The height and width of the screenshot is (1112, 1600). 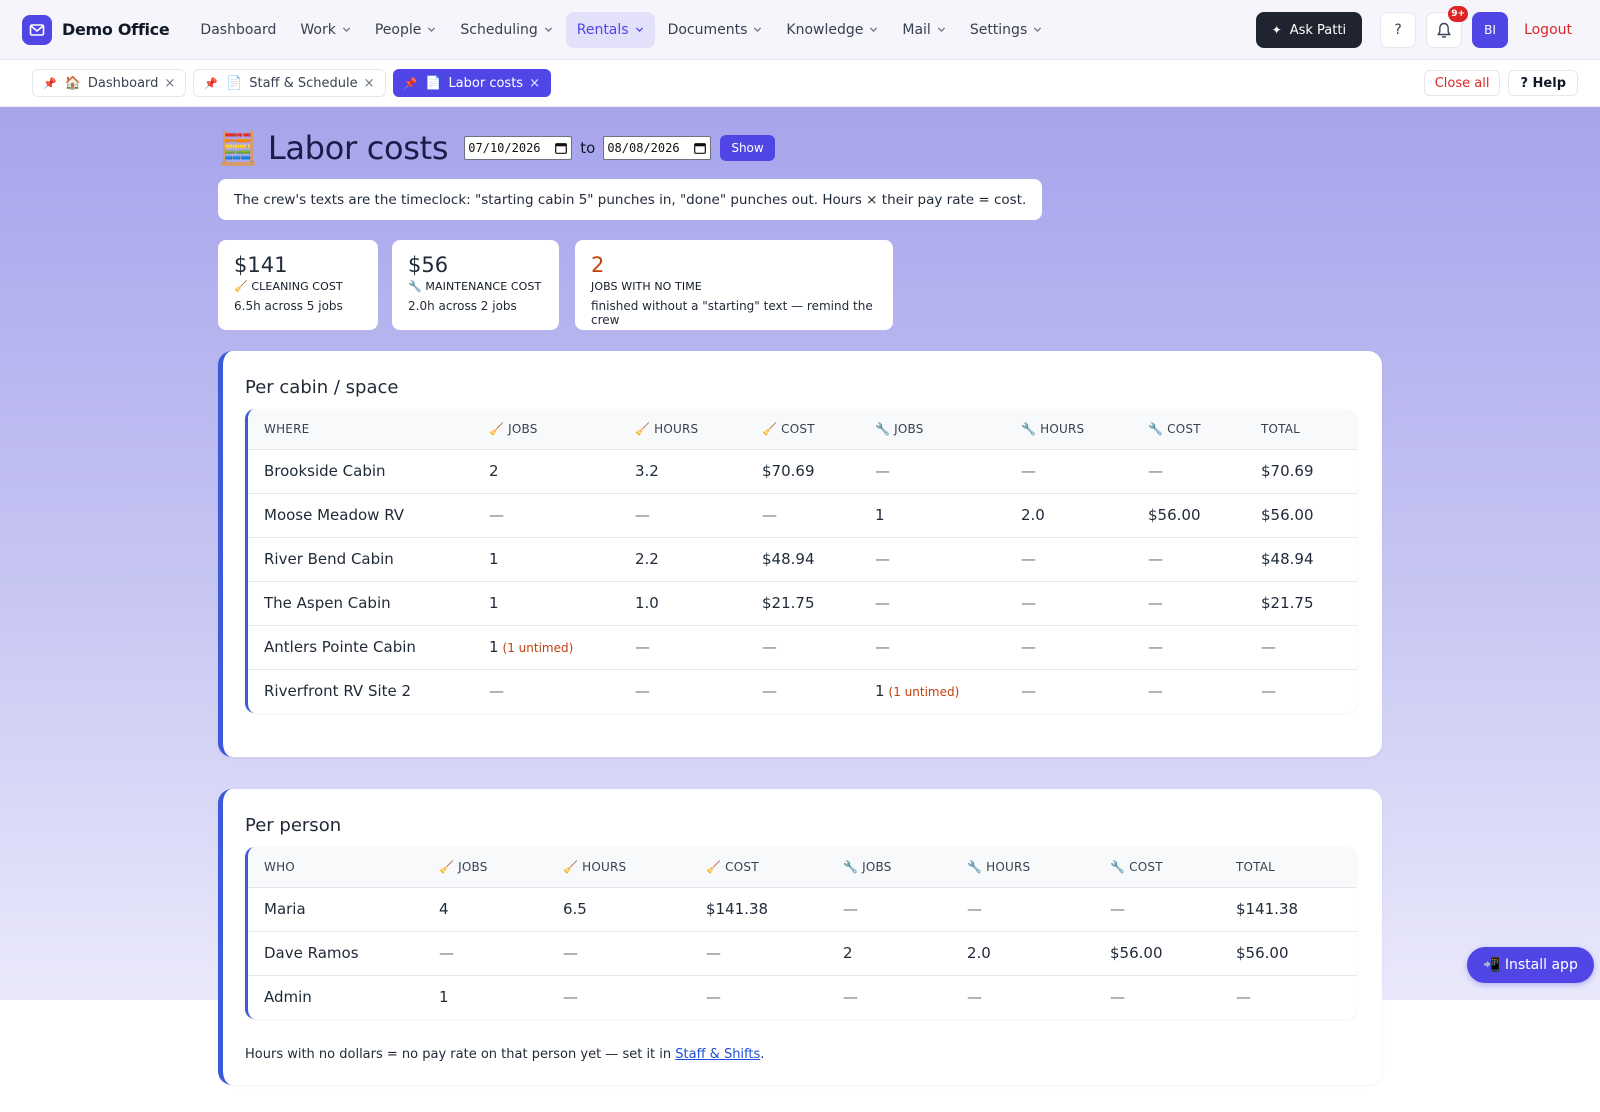 What do you see at coordinates (802, 603) in the screenshot?
I see `table-cell: $21.75` at bounding box center [802, 603].